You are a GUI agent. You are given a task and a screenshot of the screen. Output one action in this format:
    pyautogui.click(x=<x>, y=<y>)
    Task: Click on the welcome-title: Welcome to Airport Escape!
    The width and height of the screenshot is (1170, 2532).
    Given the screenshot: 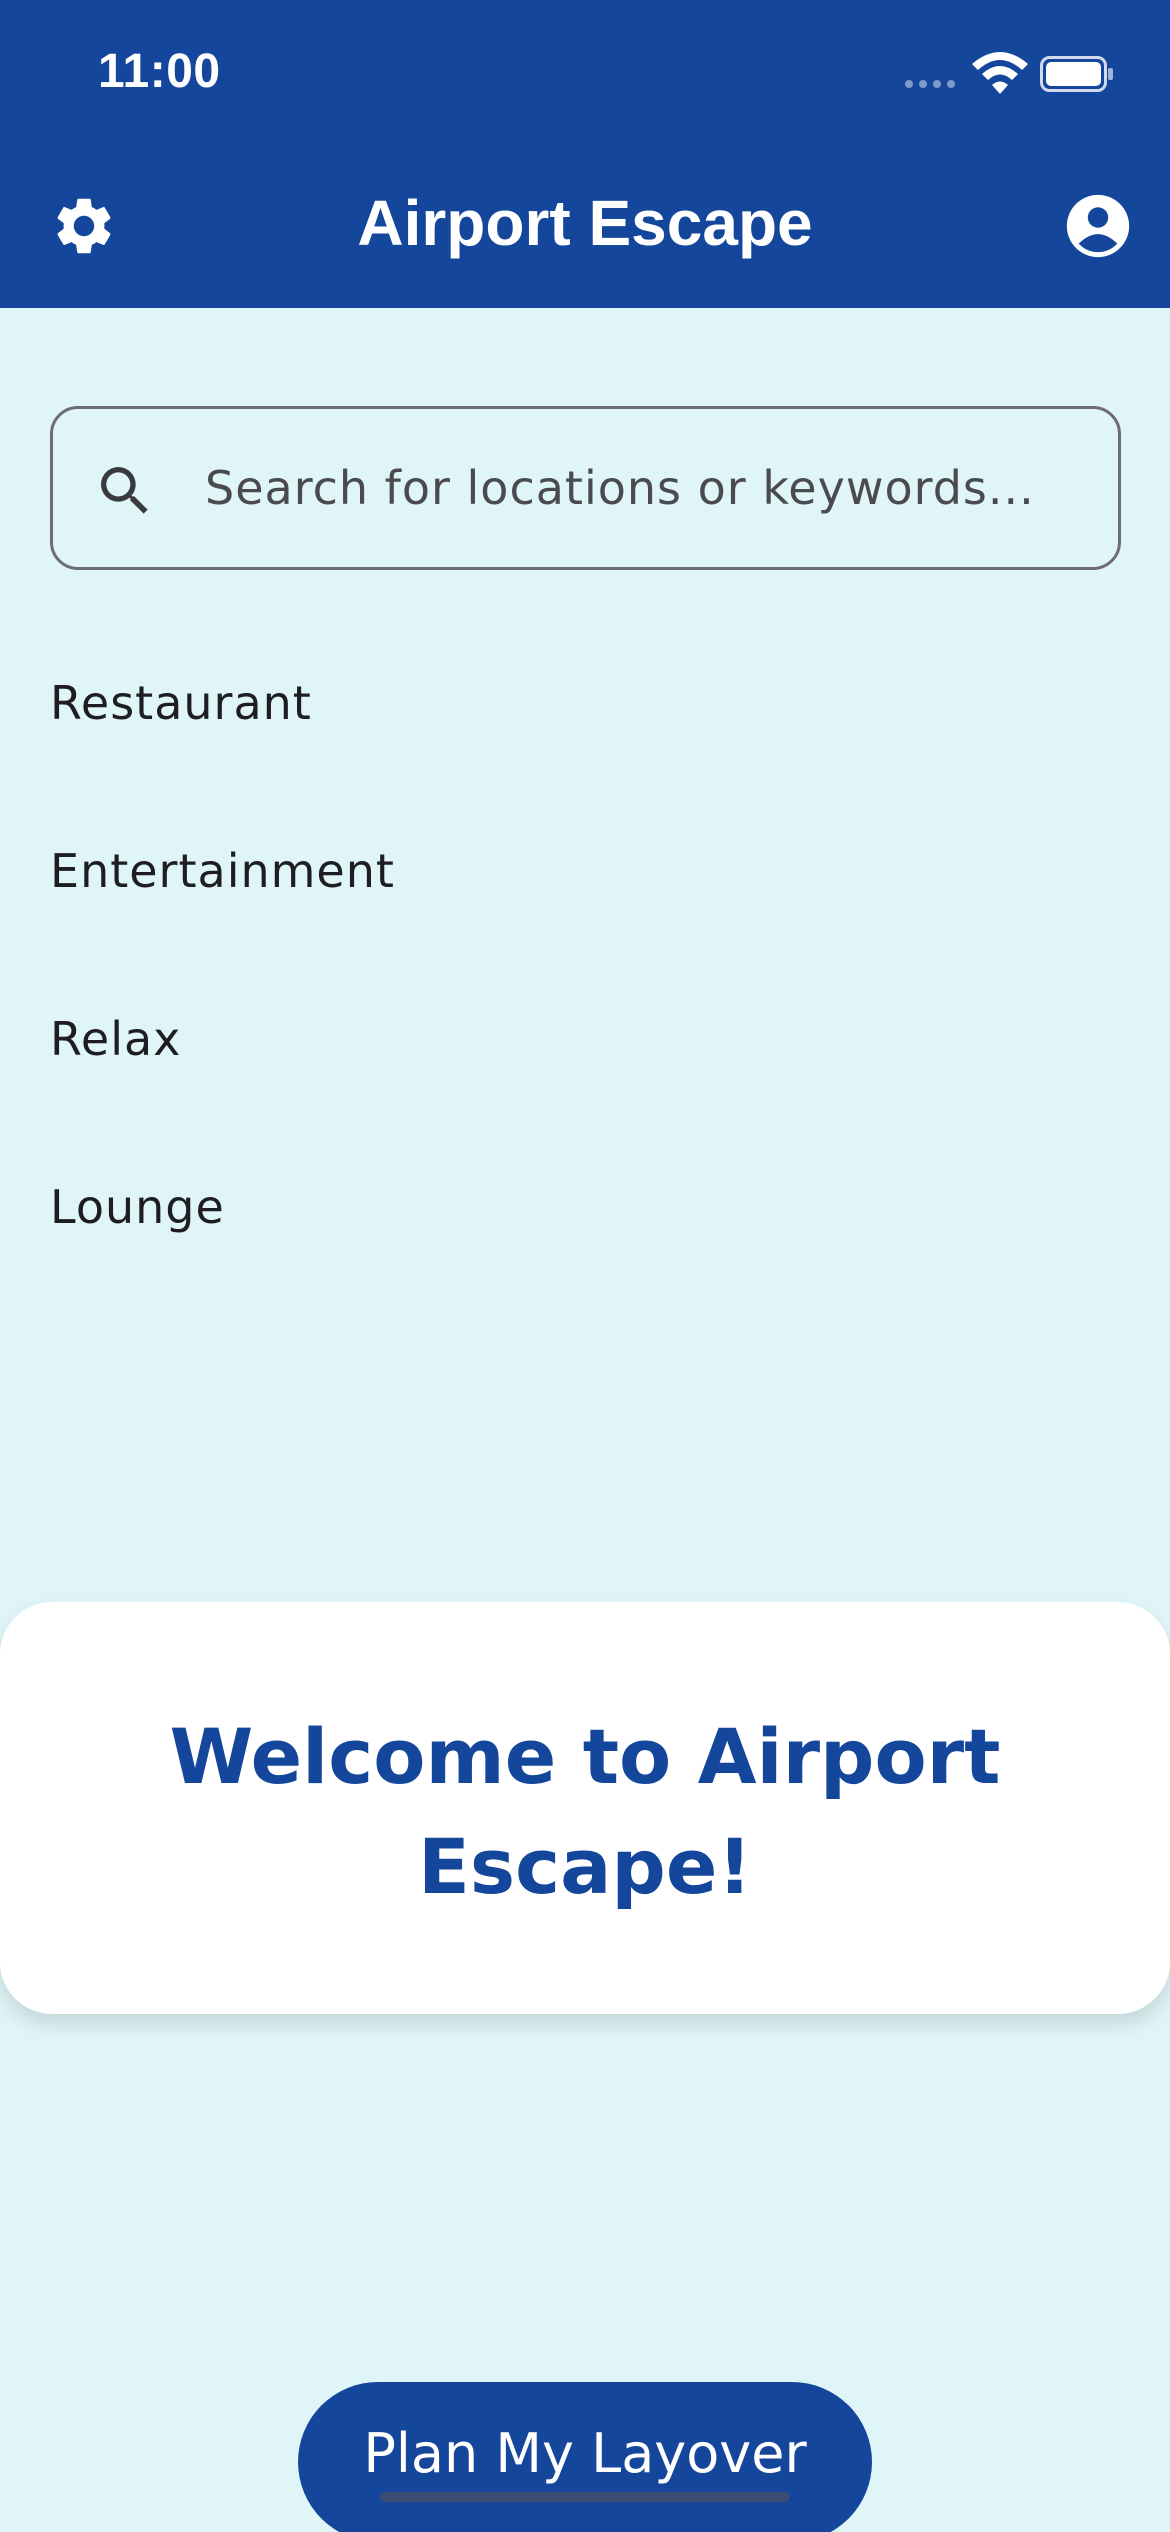 What is the action you would take?
    pyautogui.click(x=585, y=1811)
    